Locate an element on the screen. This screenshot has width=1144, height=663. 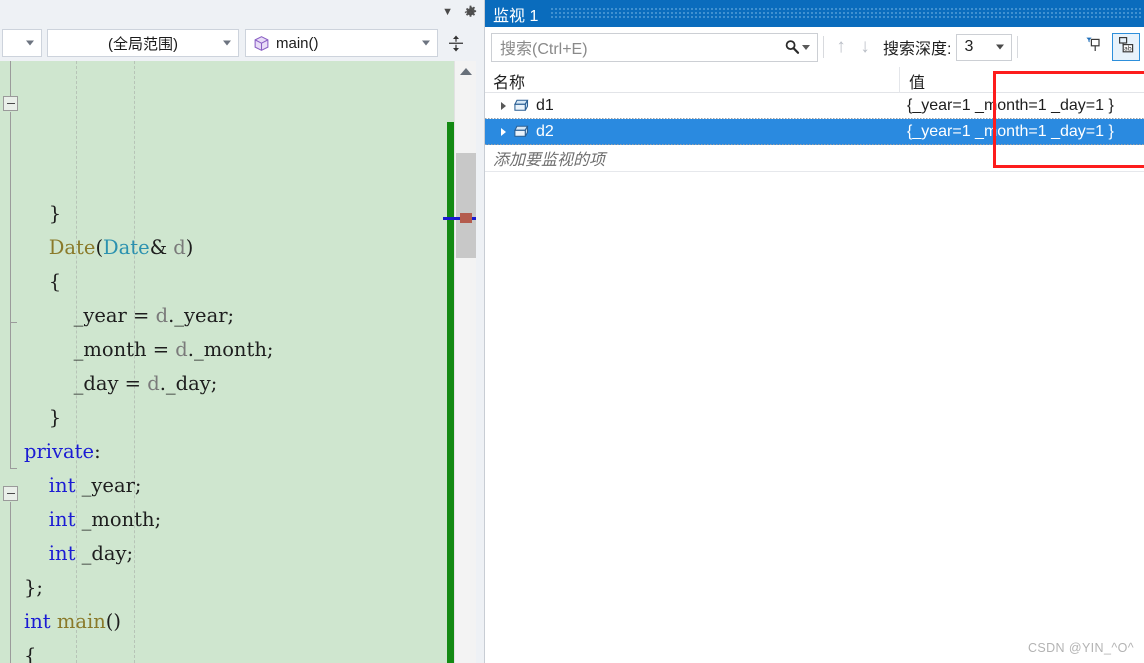
function-selector: main() is located at coordinates (341, 43).